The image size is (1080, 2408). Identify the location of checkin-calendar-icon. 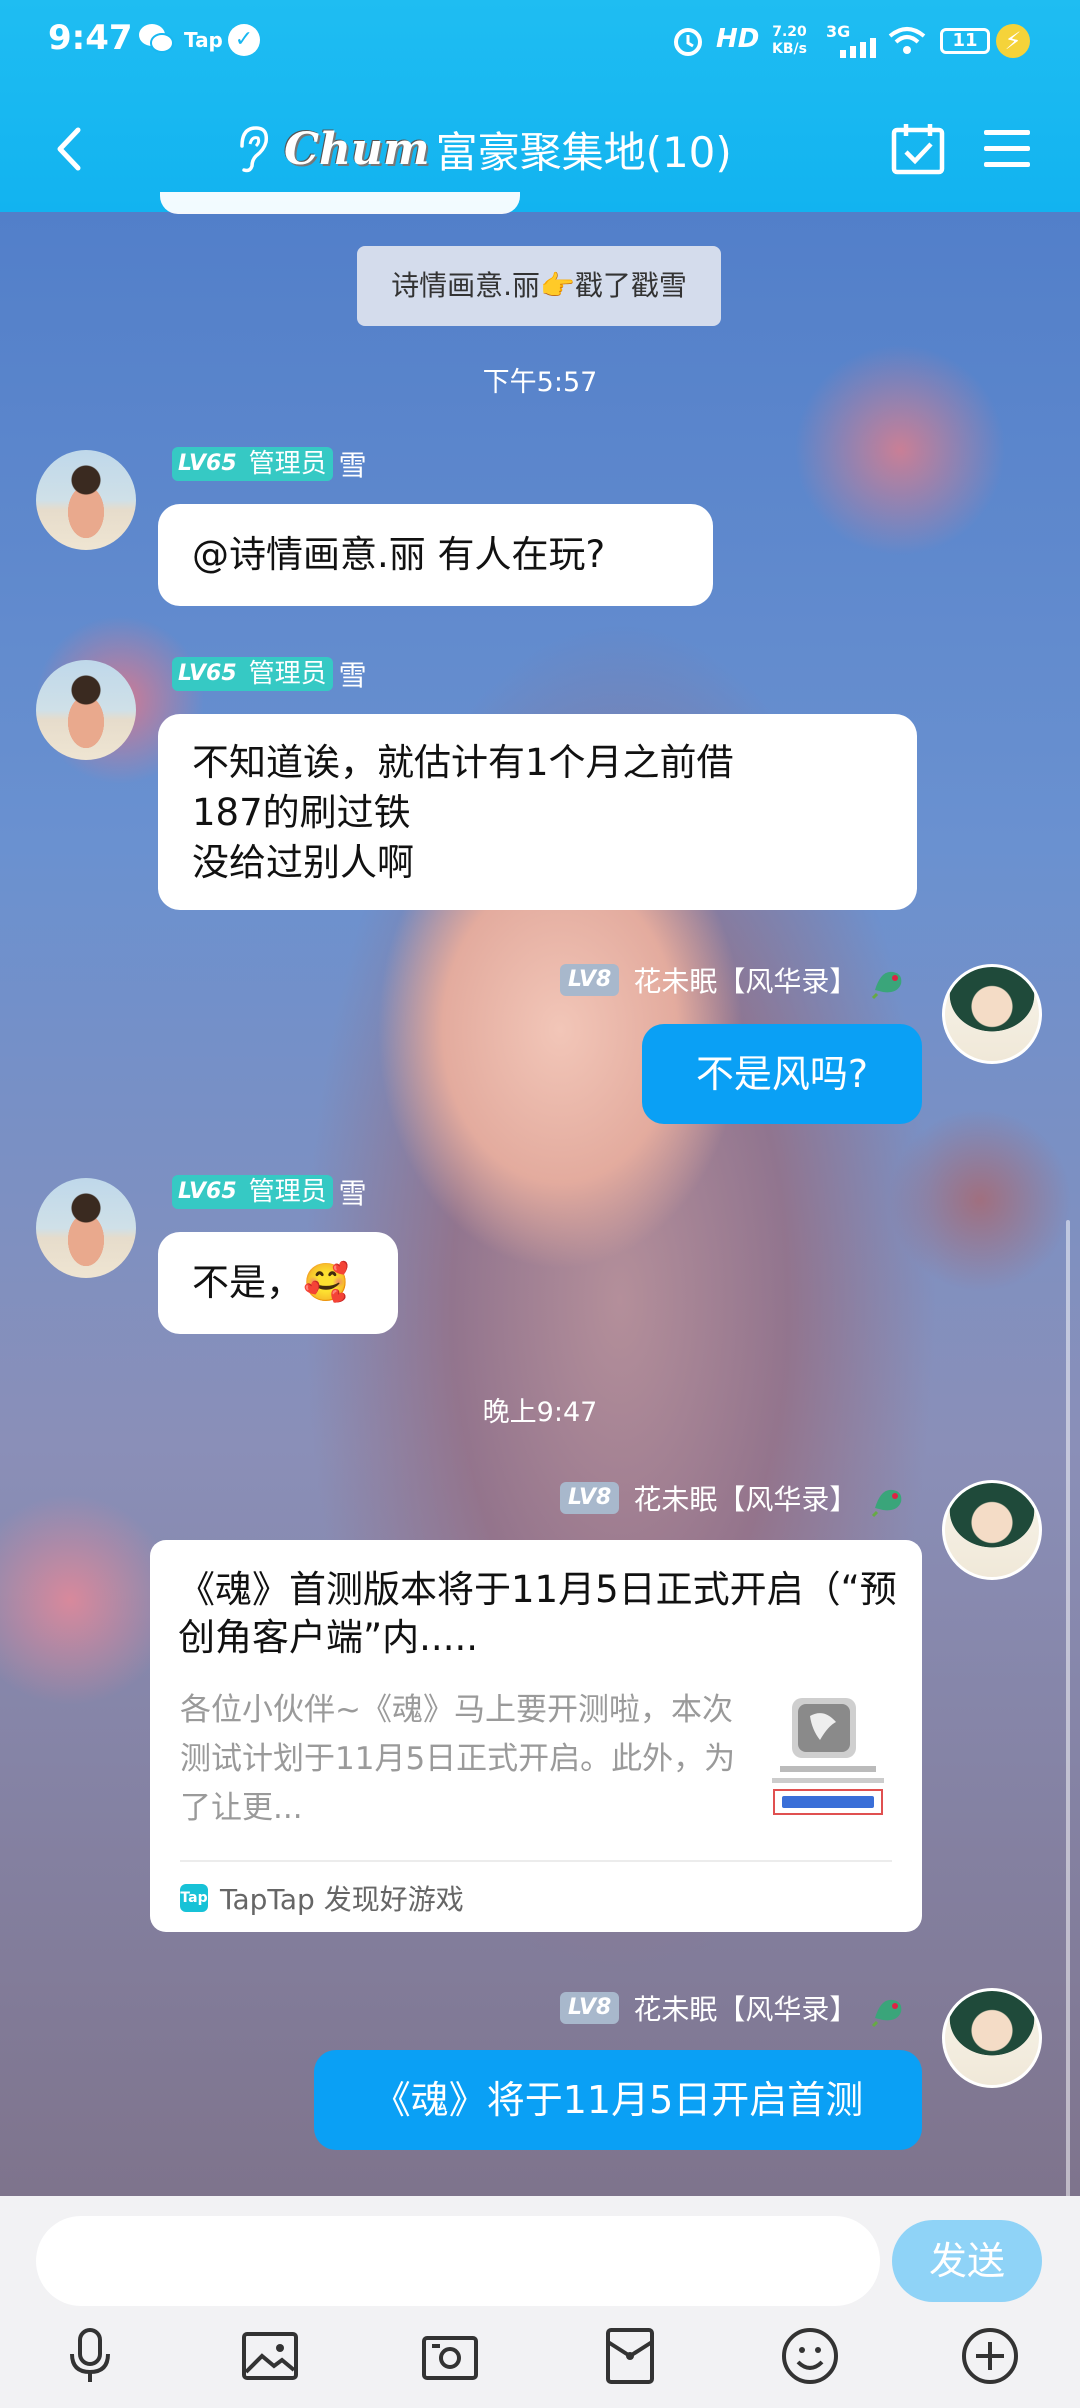
(918, 148).